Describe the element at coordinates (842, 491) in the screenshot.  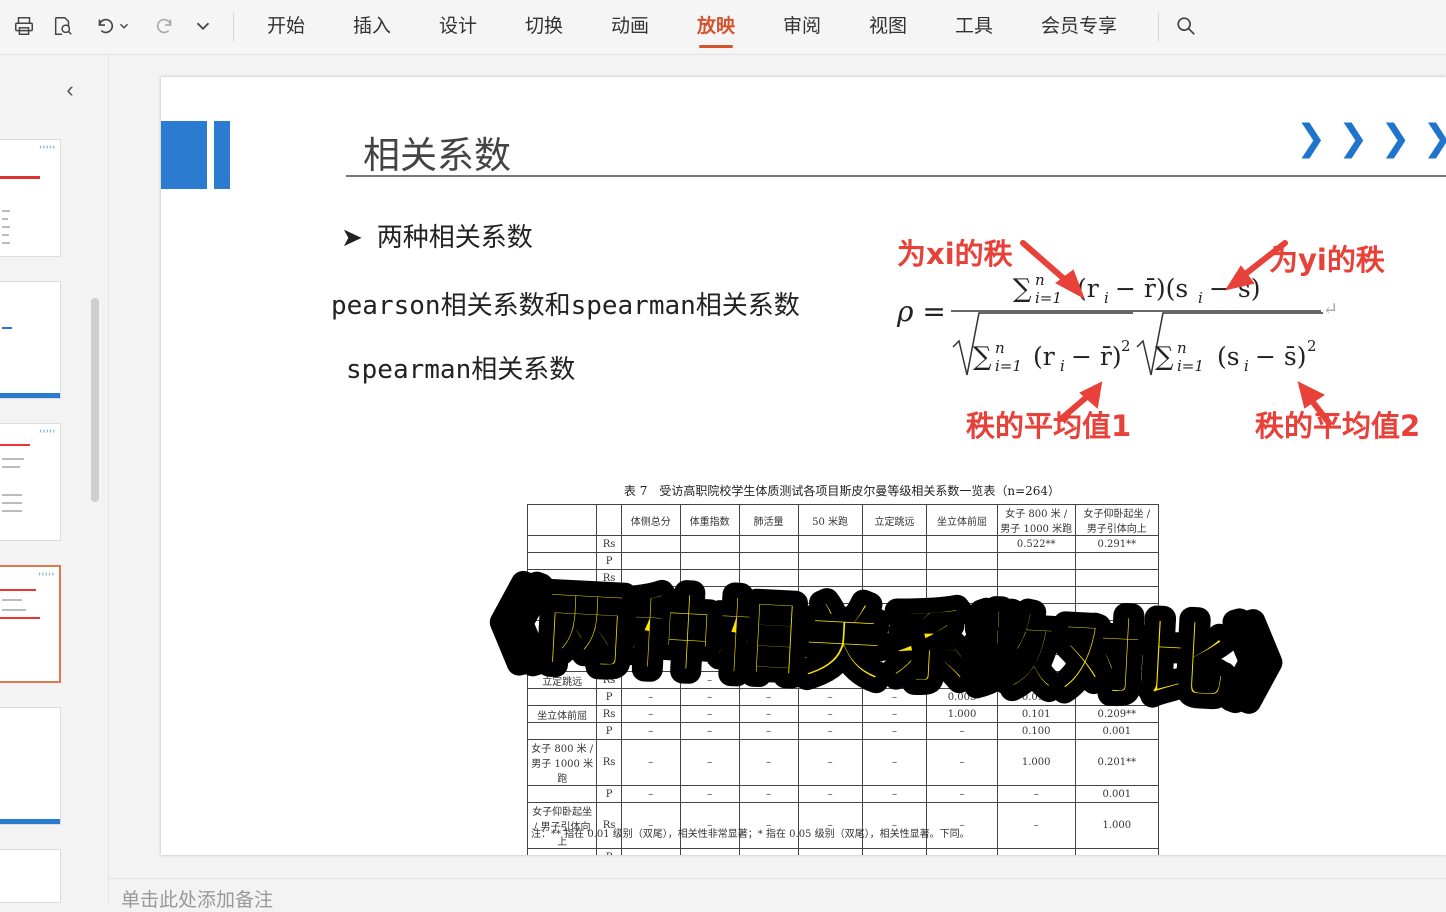
I see `table-caption: 表 7 受访高职院校学生体质测试各项目斯皮尔曼等级相关系数一览表（n=264）` at that location.